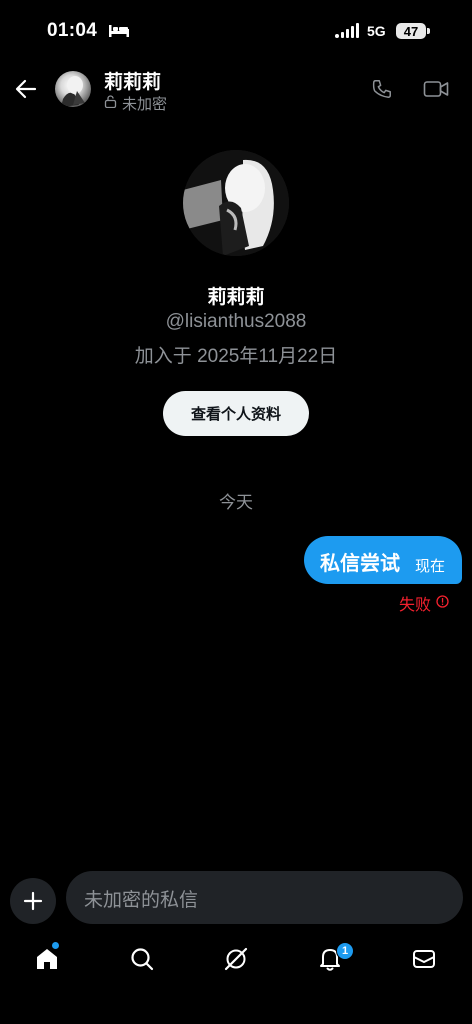 Image resolution: width=472 pixels, height=1024 pixels. What do you see at coordinates (236, 297) in the screenshot?
I see `profile-name: 莉莉莉` at bounding box center [236, 297].